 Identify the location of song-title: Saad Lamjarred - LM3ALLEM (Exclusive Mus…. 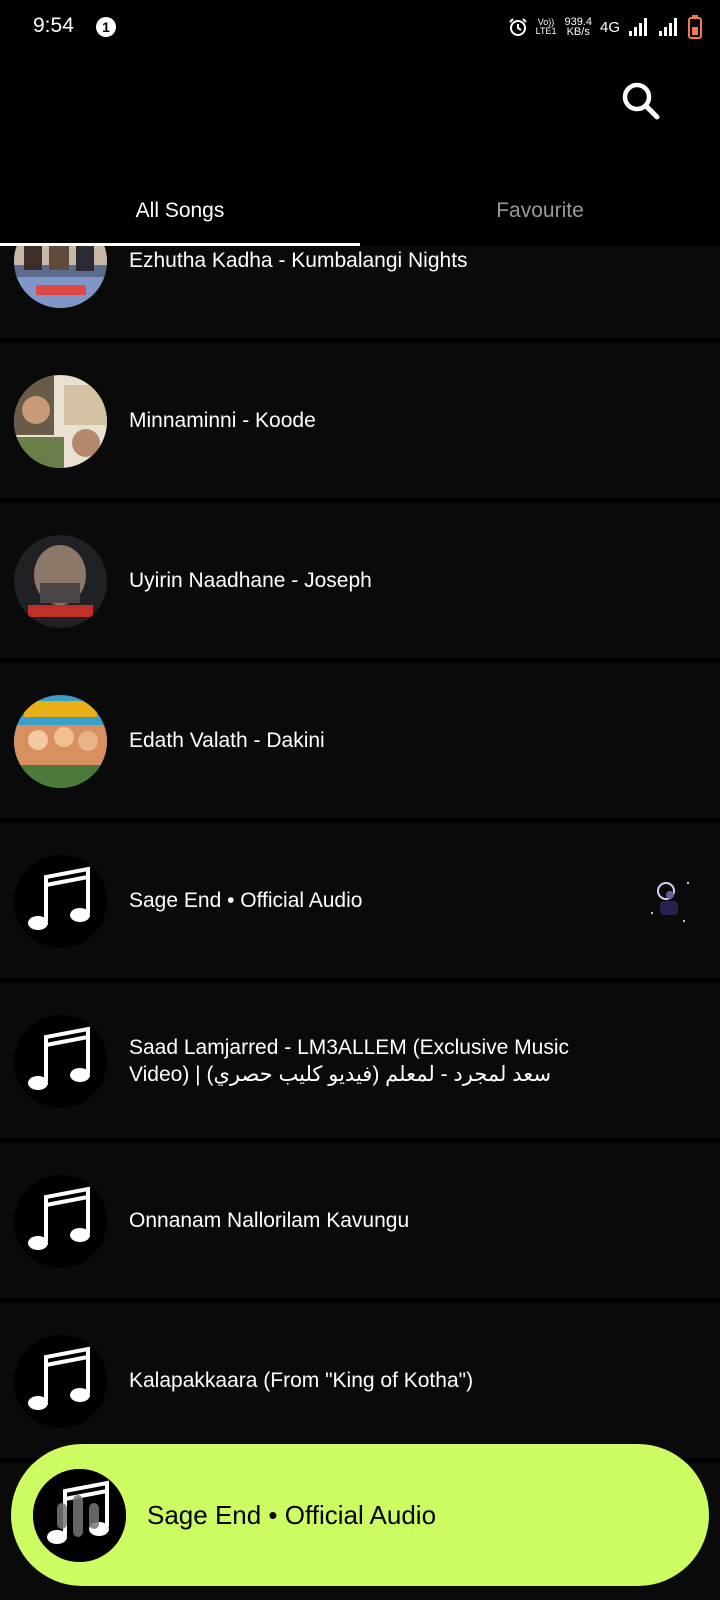
(349, 1060).